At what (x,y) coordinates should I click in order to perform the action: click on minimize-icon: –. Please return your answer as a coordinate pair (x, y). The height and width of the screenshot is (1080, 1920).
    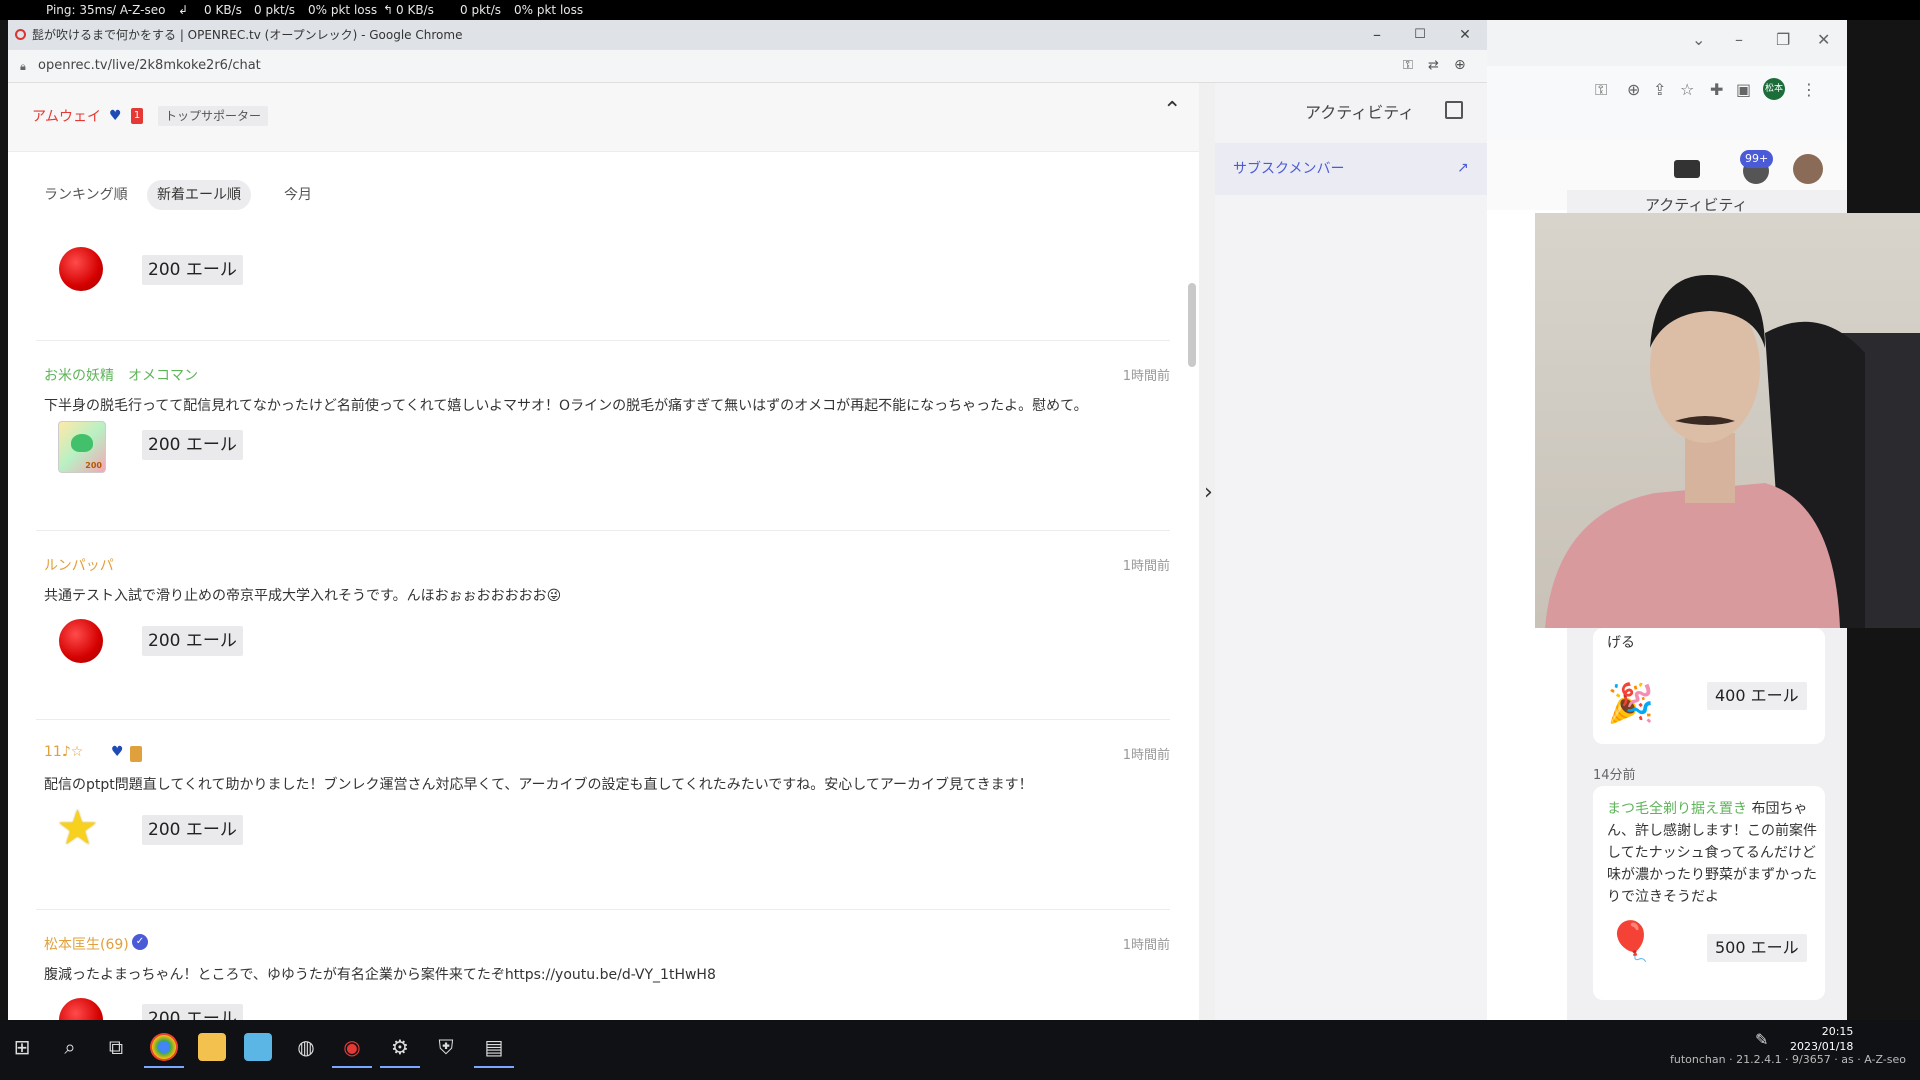
    Looking at the image, I should click on (1739, 39).